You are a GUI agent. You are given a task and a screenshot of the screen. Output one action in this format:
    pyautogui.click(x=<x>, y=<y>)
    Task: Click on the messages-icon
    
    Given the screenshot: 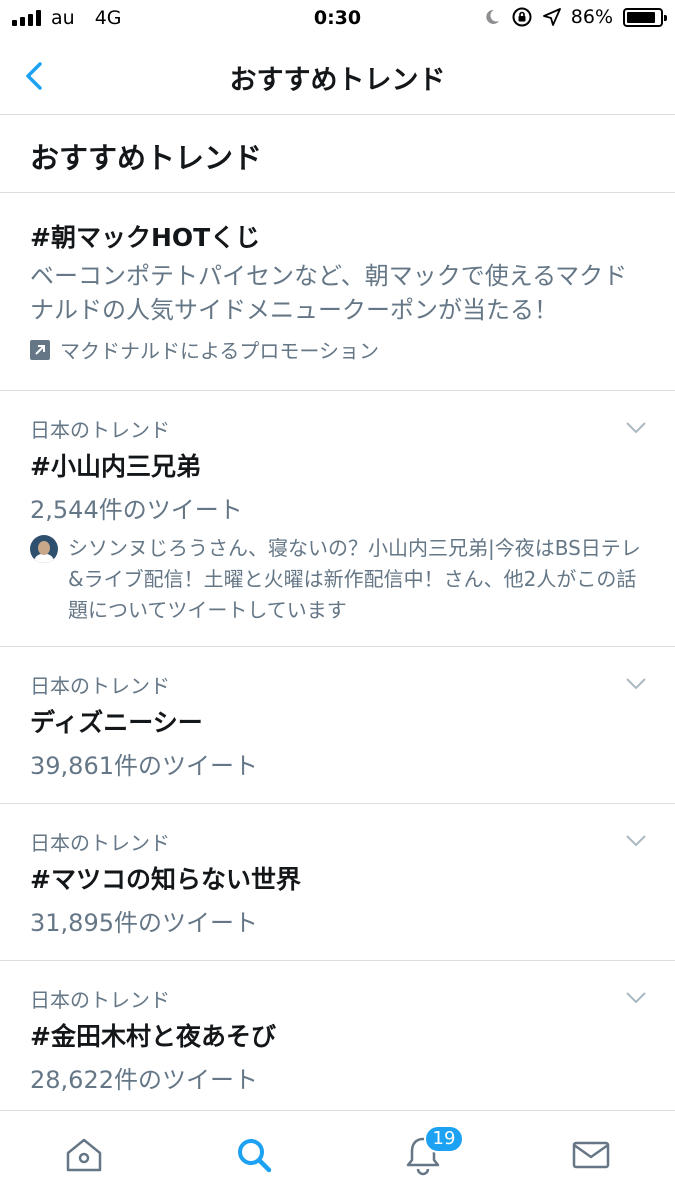 What is the action you would take?
    pyautogui.click(x=591, y=1155)
    